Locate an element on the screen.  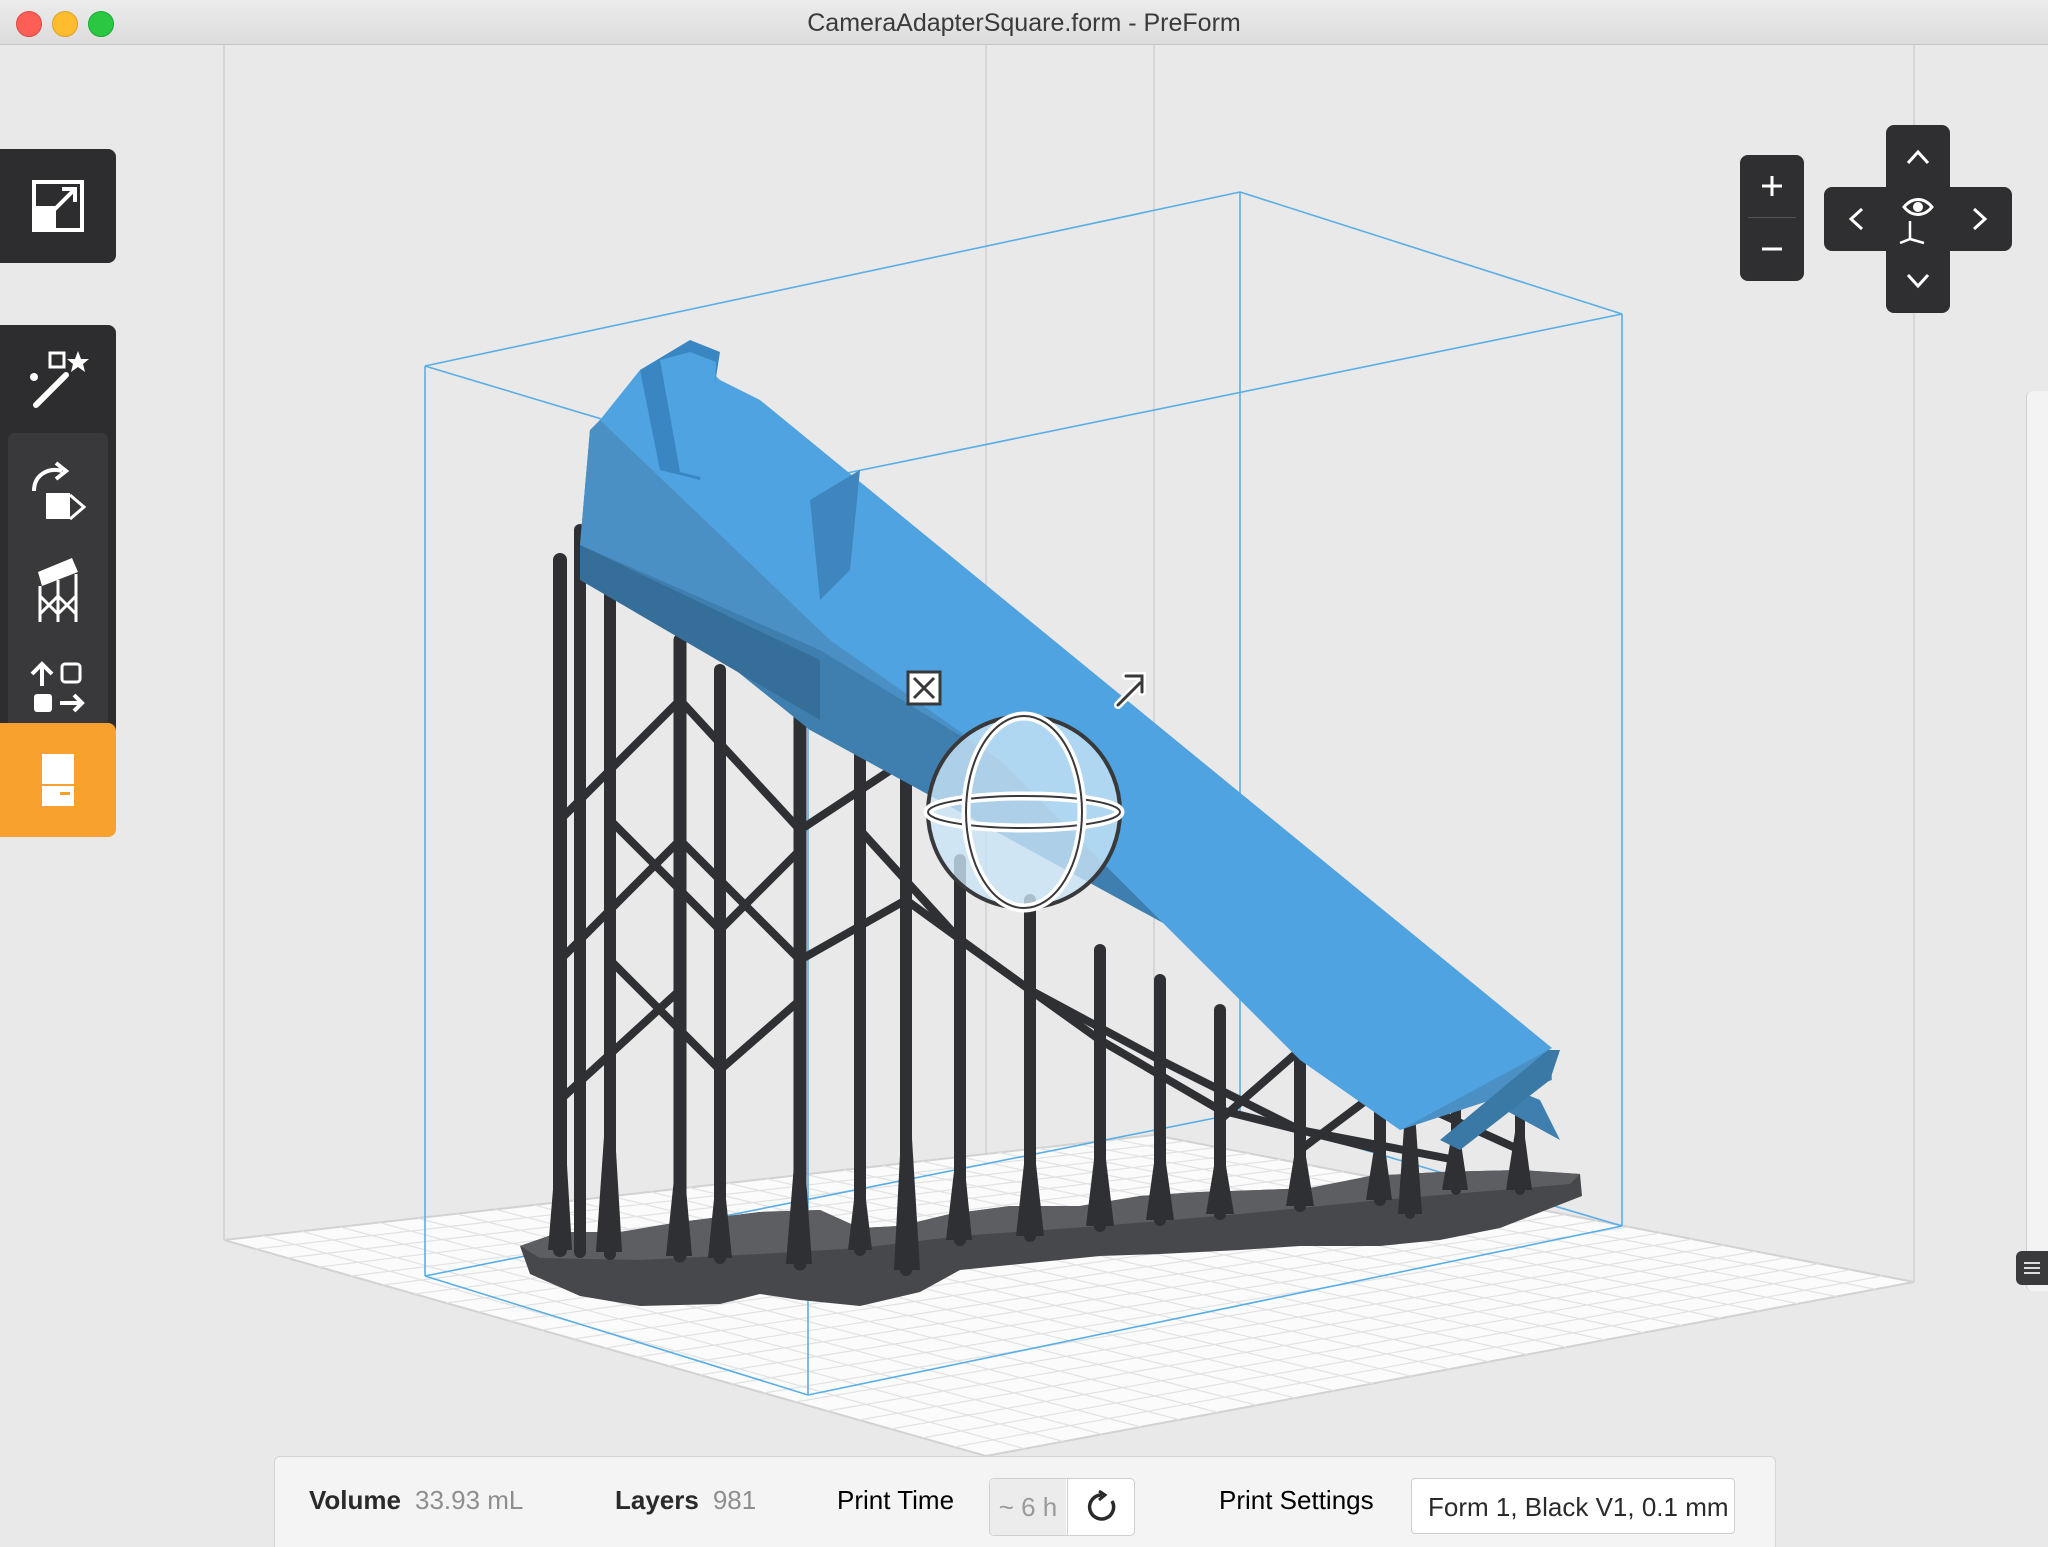
chevron-down-icon is located at coordinates (1918, 281).